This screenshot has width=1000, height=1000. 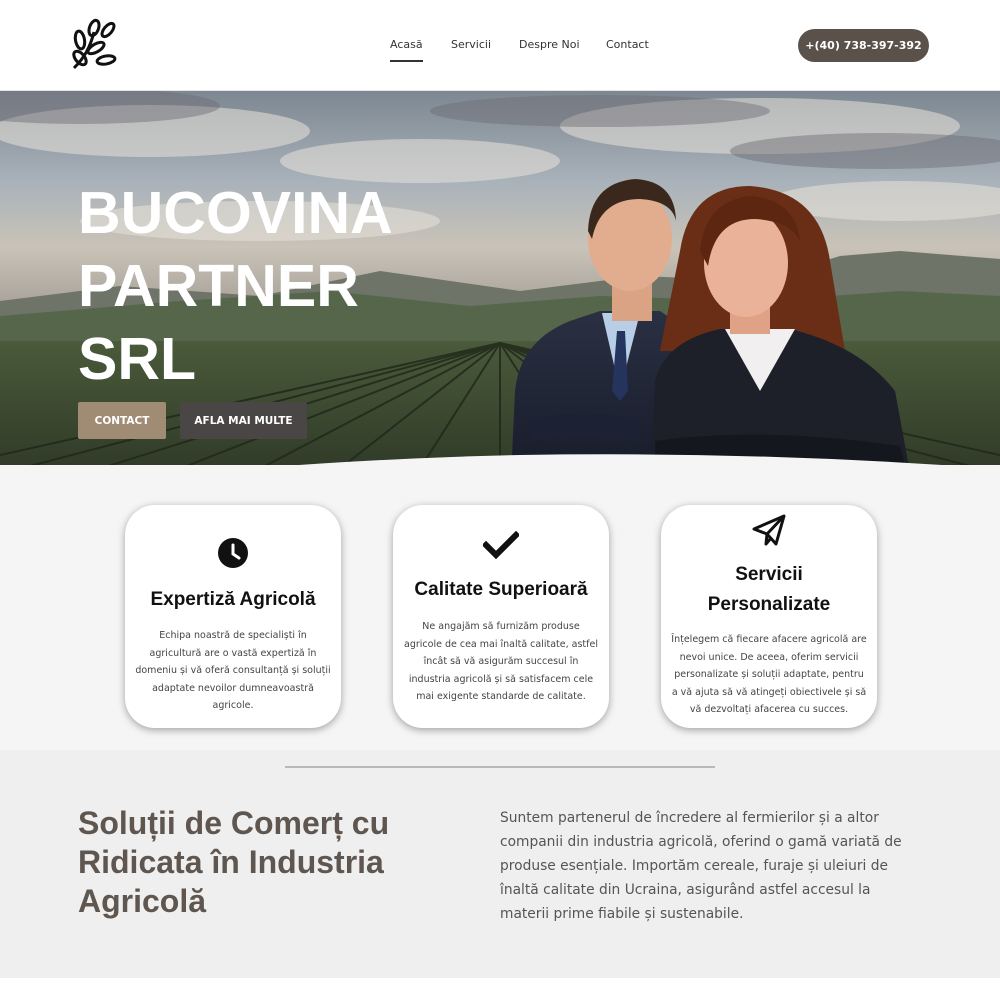 I want to click on feature-title: Expertiză Agricolă, so click(x=233, y=599).